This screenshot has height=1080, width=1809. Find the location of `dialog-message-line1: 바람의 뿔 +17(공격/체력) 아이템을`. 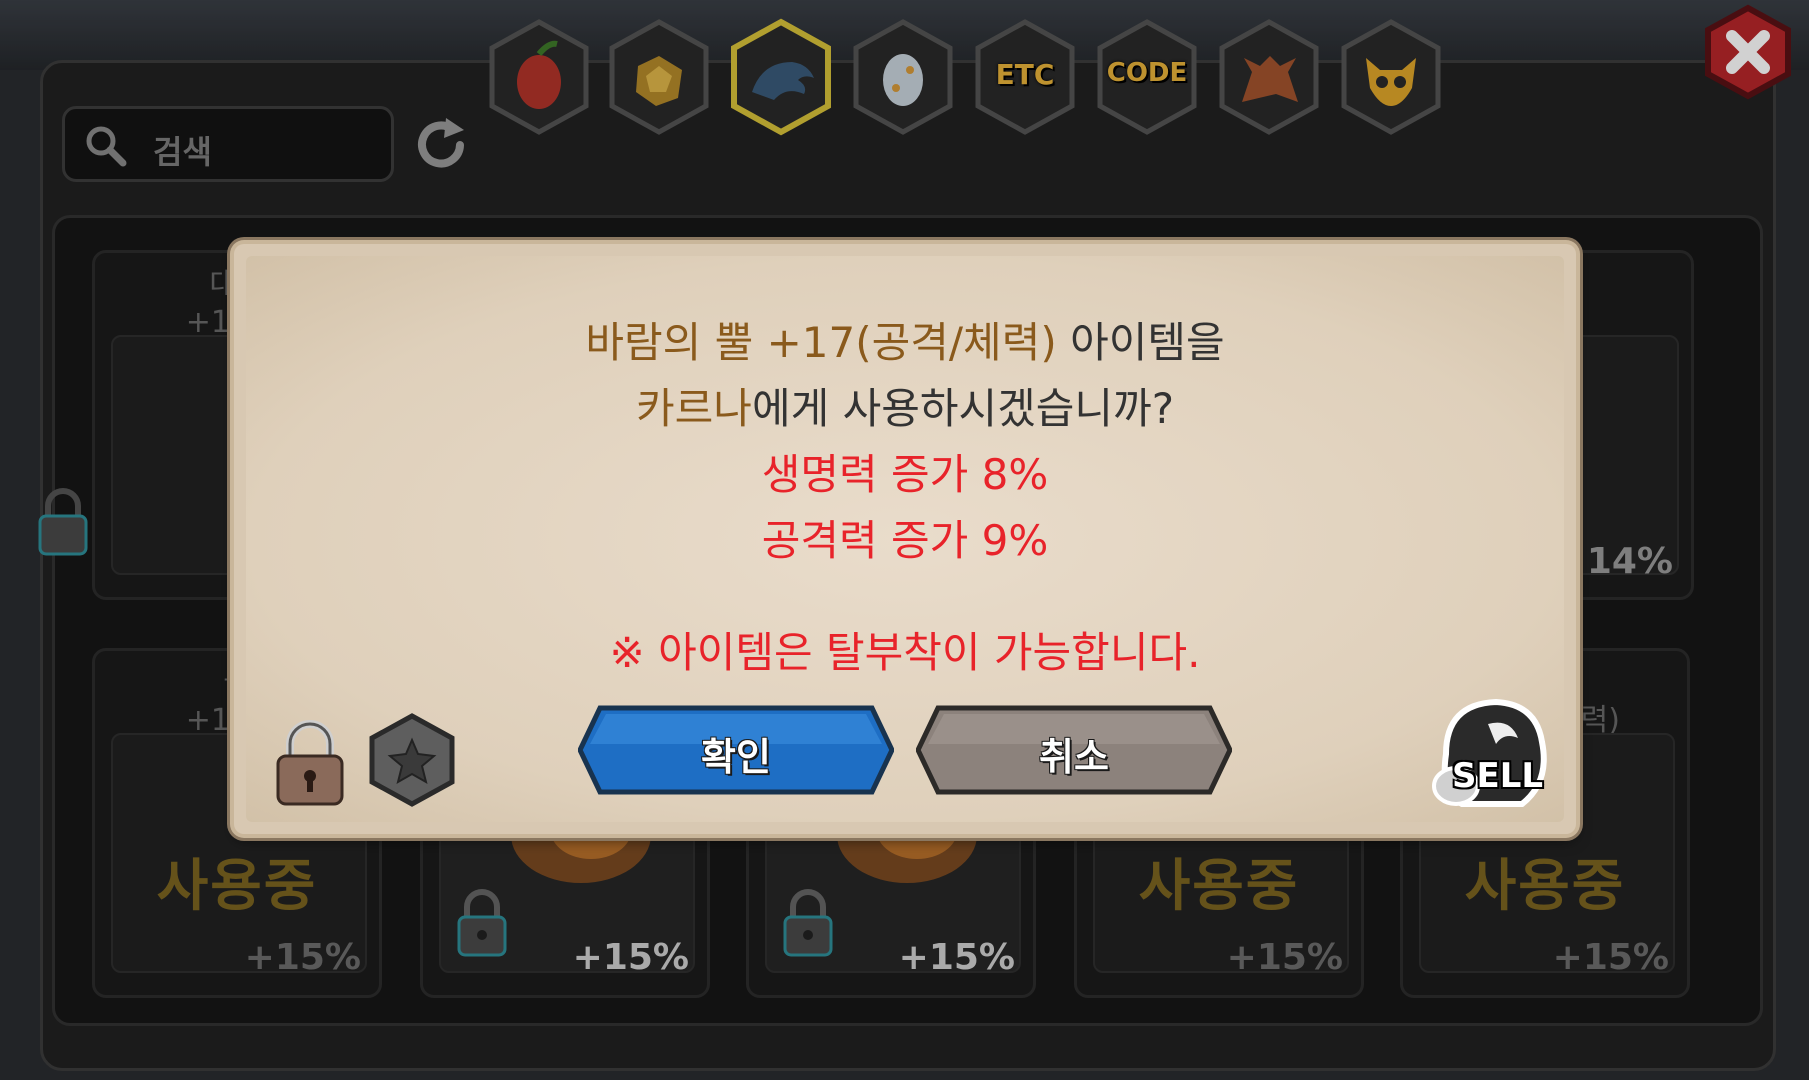

dialog-message-line1: 바람의 뿔 +17(공격/체력) 아이템을 is located at coordinates (905, 342).